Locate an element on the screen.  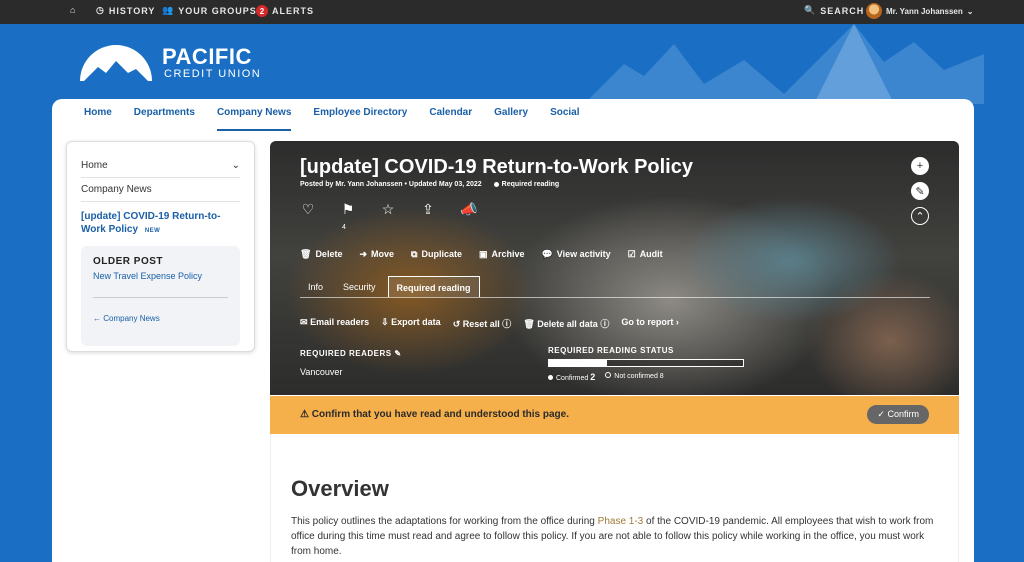
email-readers-button: ✉ Email readers is located at coordinates (334, 323).